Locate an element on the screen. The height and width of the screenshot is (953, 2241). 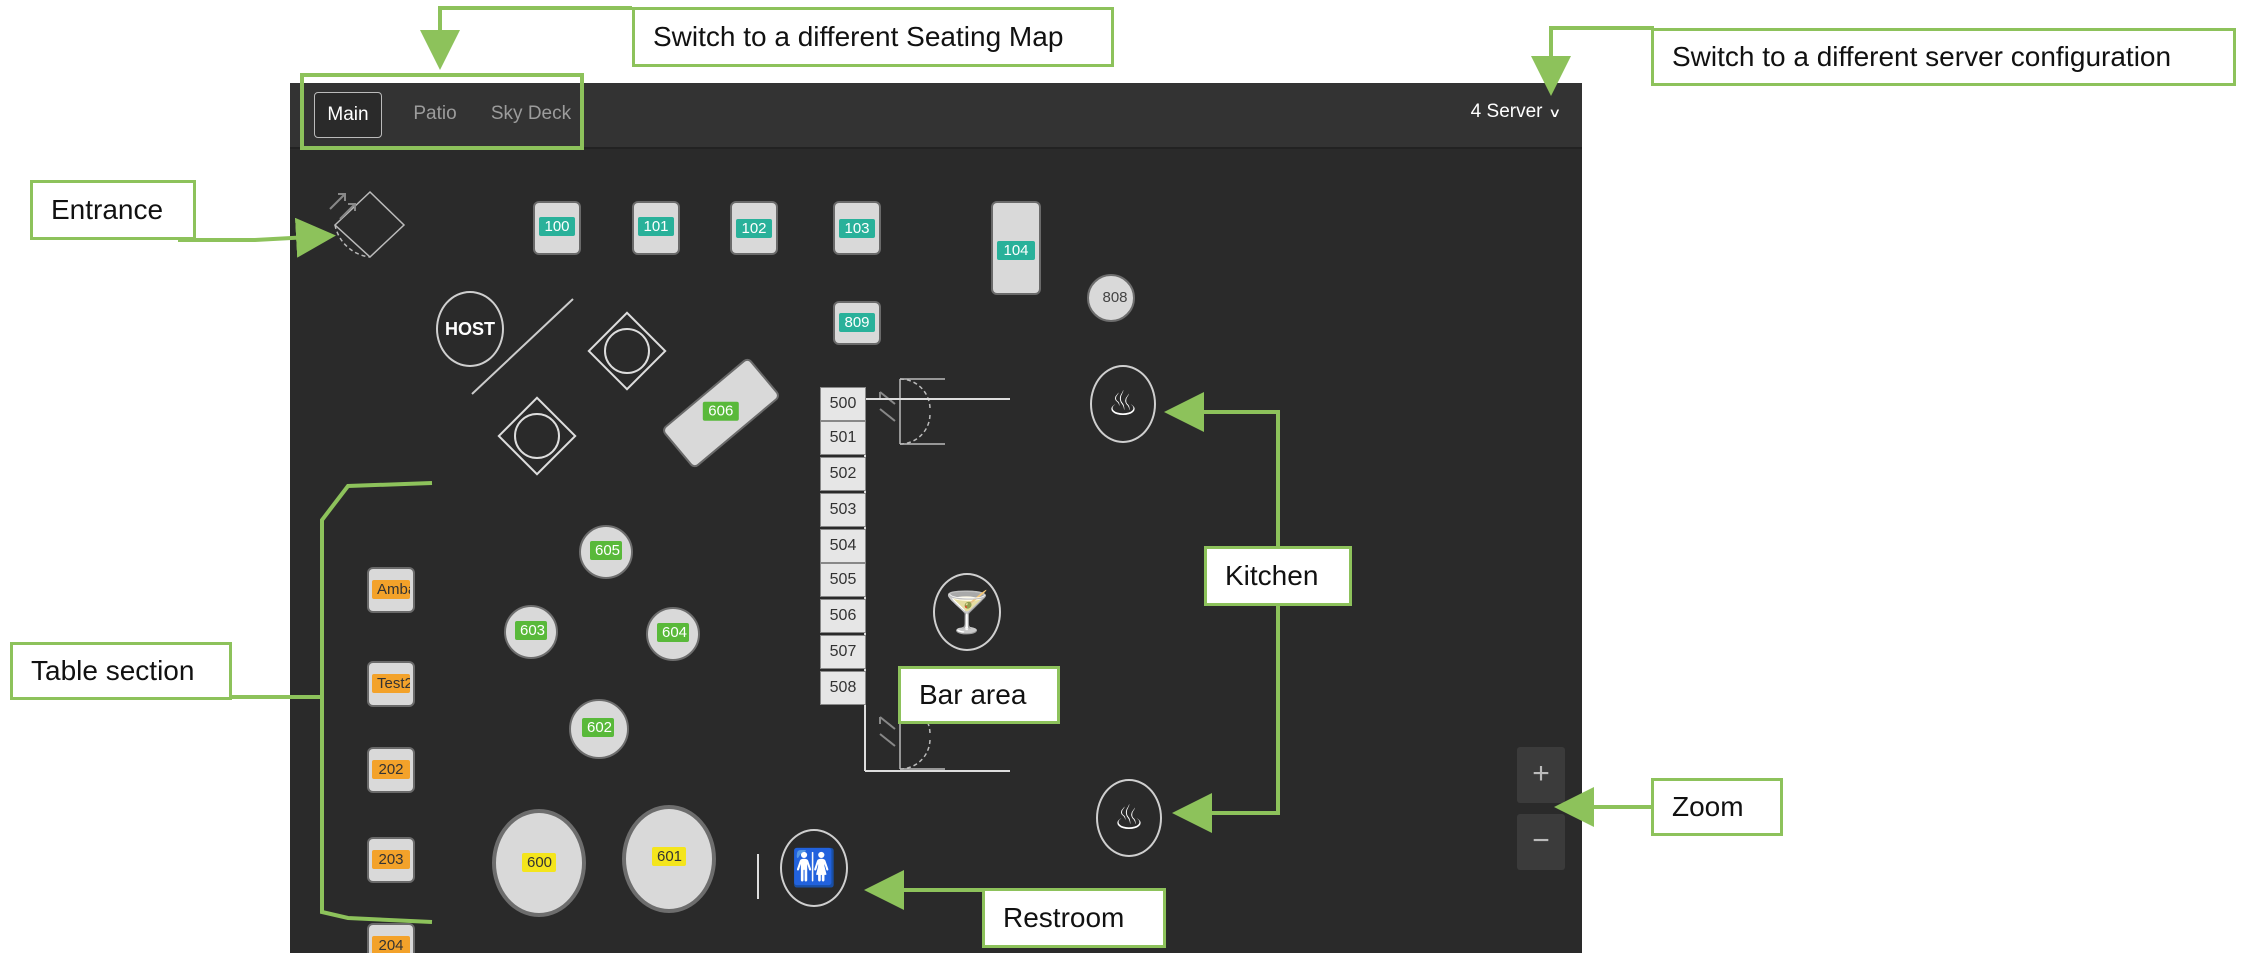
table-202: 202 is located at coordinates (391, 770).